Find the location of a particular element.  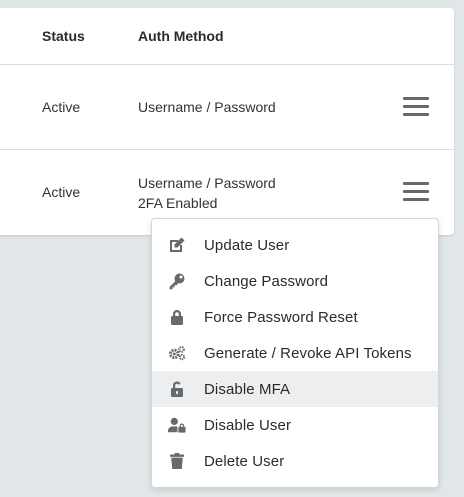

menu-item-label: Disable MFA is located at coordinates (247, 389).